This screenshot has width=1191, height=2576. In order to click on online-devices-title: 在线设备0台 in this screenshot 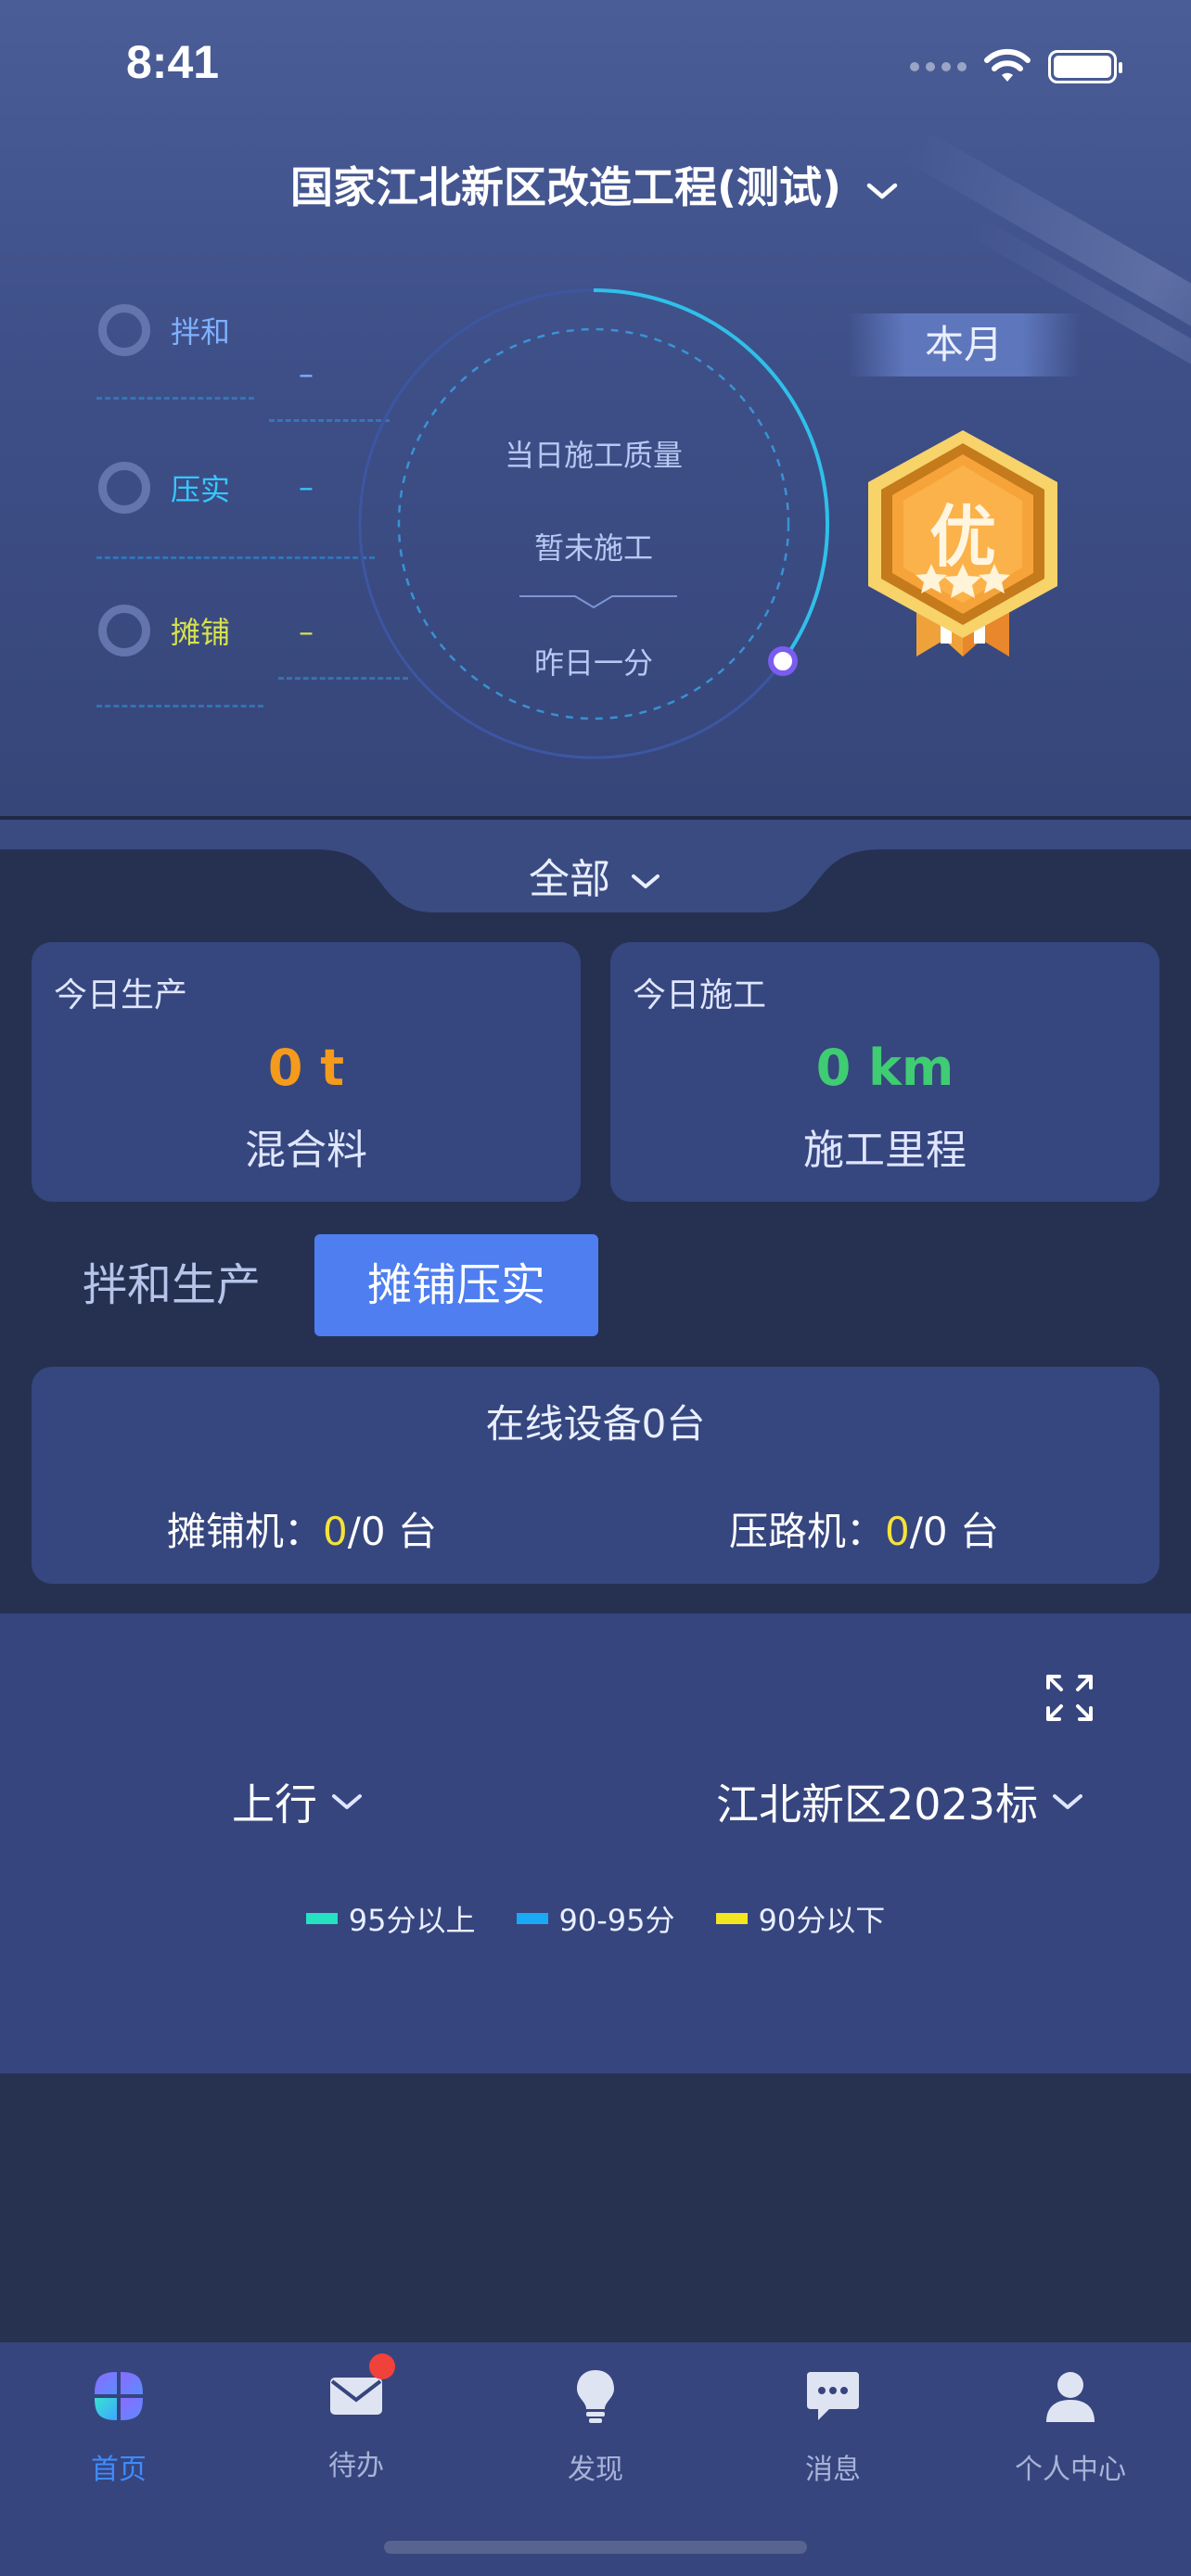, I will do `click(595, 1424)`.